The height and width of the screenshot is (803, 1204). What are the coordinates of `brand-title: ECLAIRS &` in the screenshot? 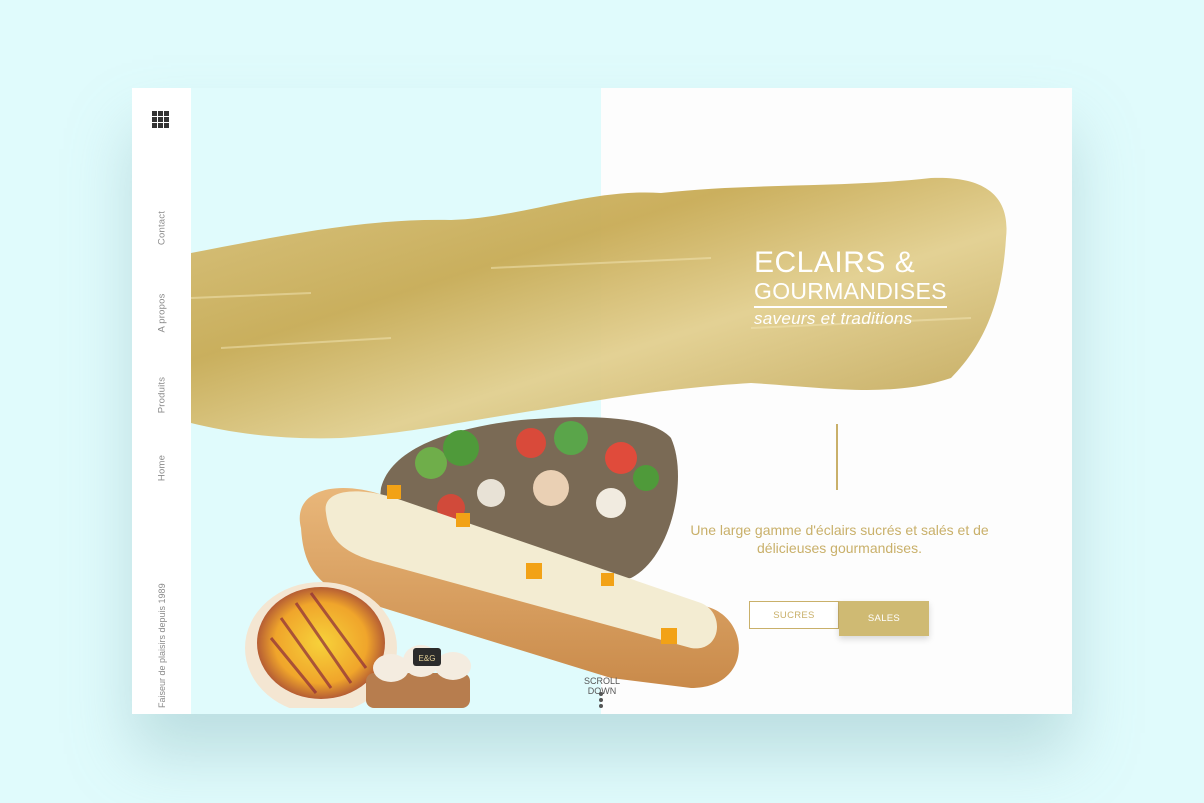 It's located at (835, 262).